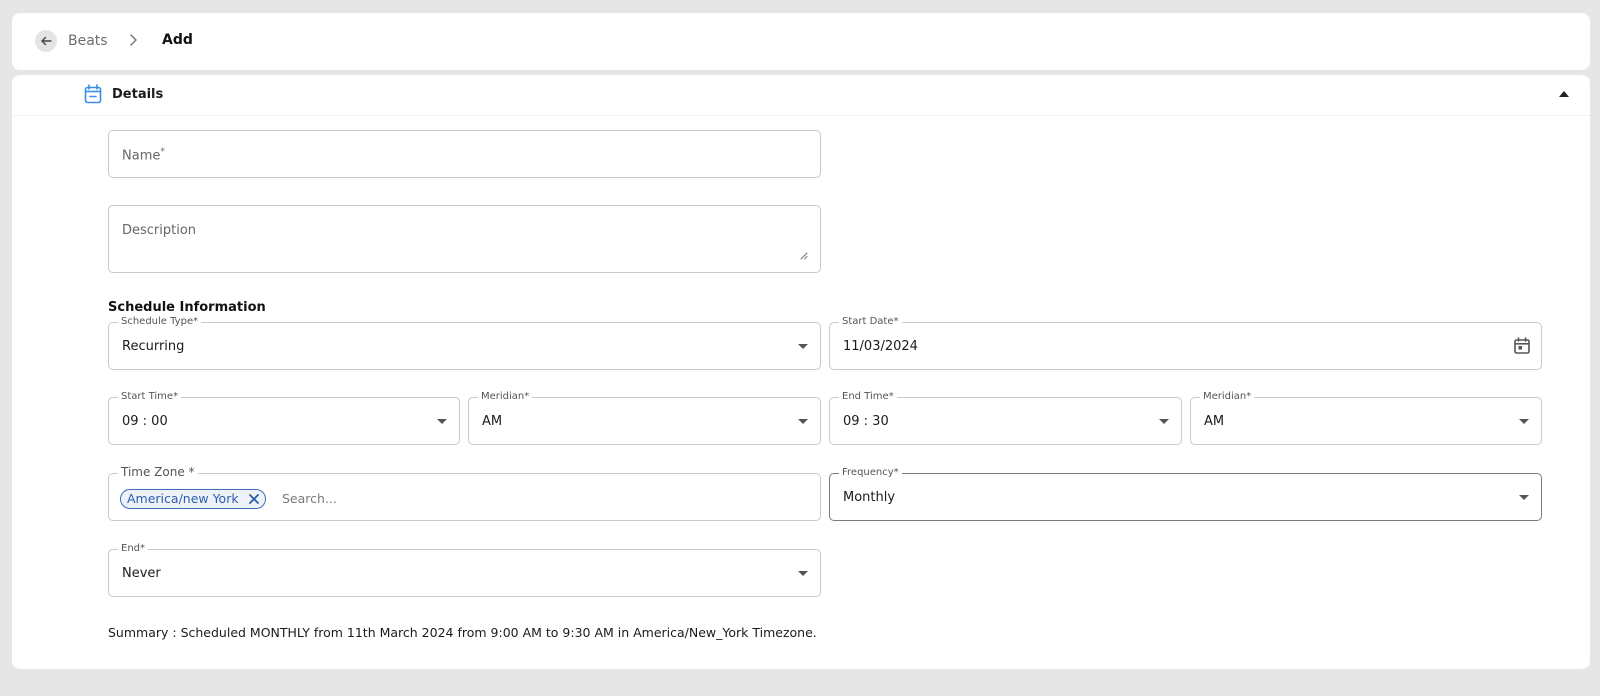 This screenshot has width=1600, height=696. Describe the element at coordinates (464, 570) in the screenshot. I see `end-select: End* Never` at that location.